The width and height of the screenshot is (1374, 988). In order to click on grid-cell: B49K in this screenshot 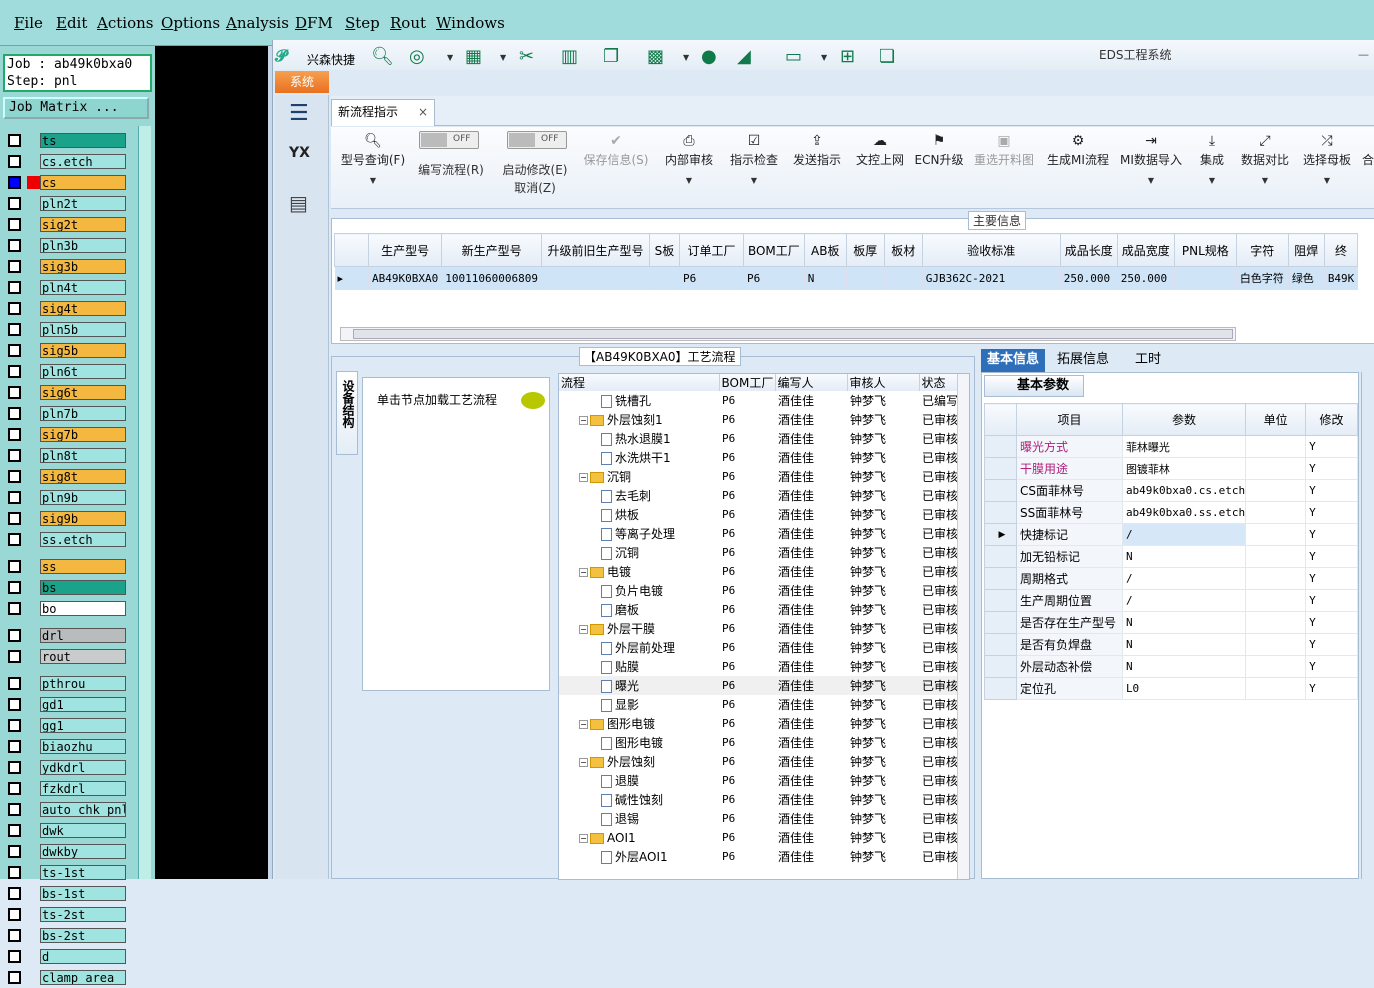, I will do `click(1341, 278)`.